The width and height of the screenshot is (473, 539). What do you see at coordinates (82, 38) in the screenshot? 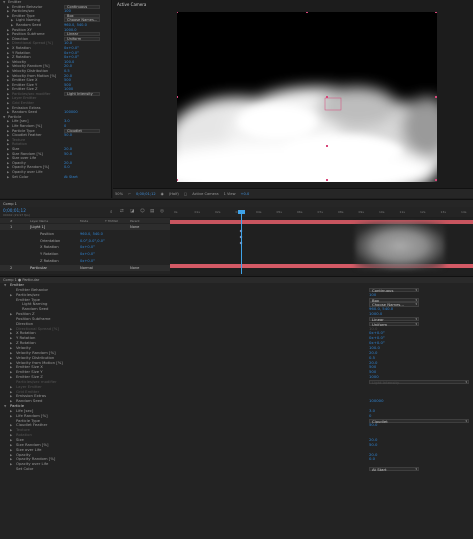
I see `property-dropdown: Uniform` at bounding box center [82, 38].